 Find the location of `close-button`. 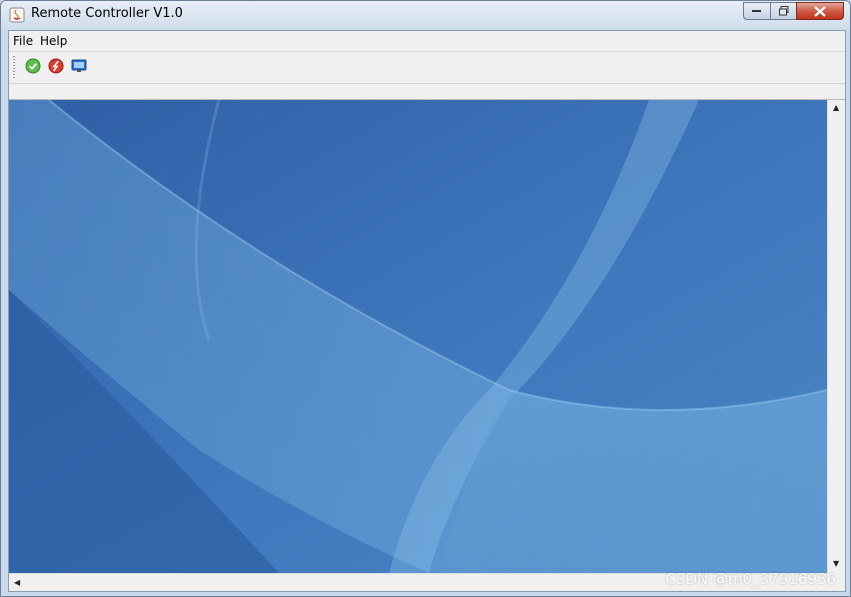

close-button is located at coordinates (820, 11).